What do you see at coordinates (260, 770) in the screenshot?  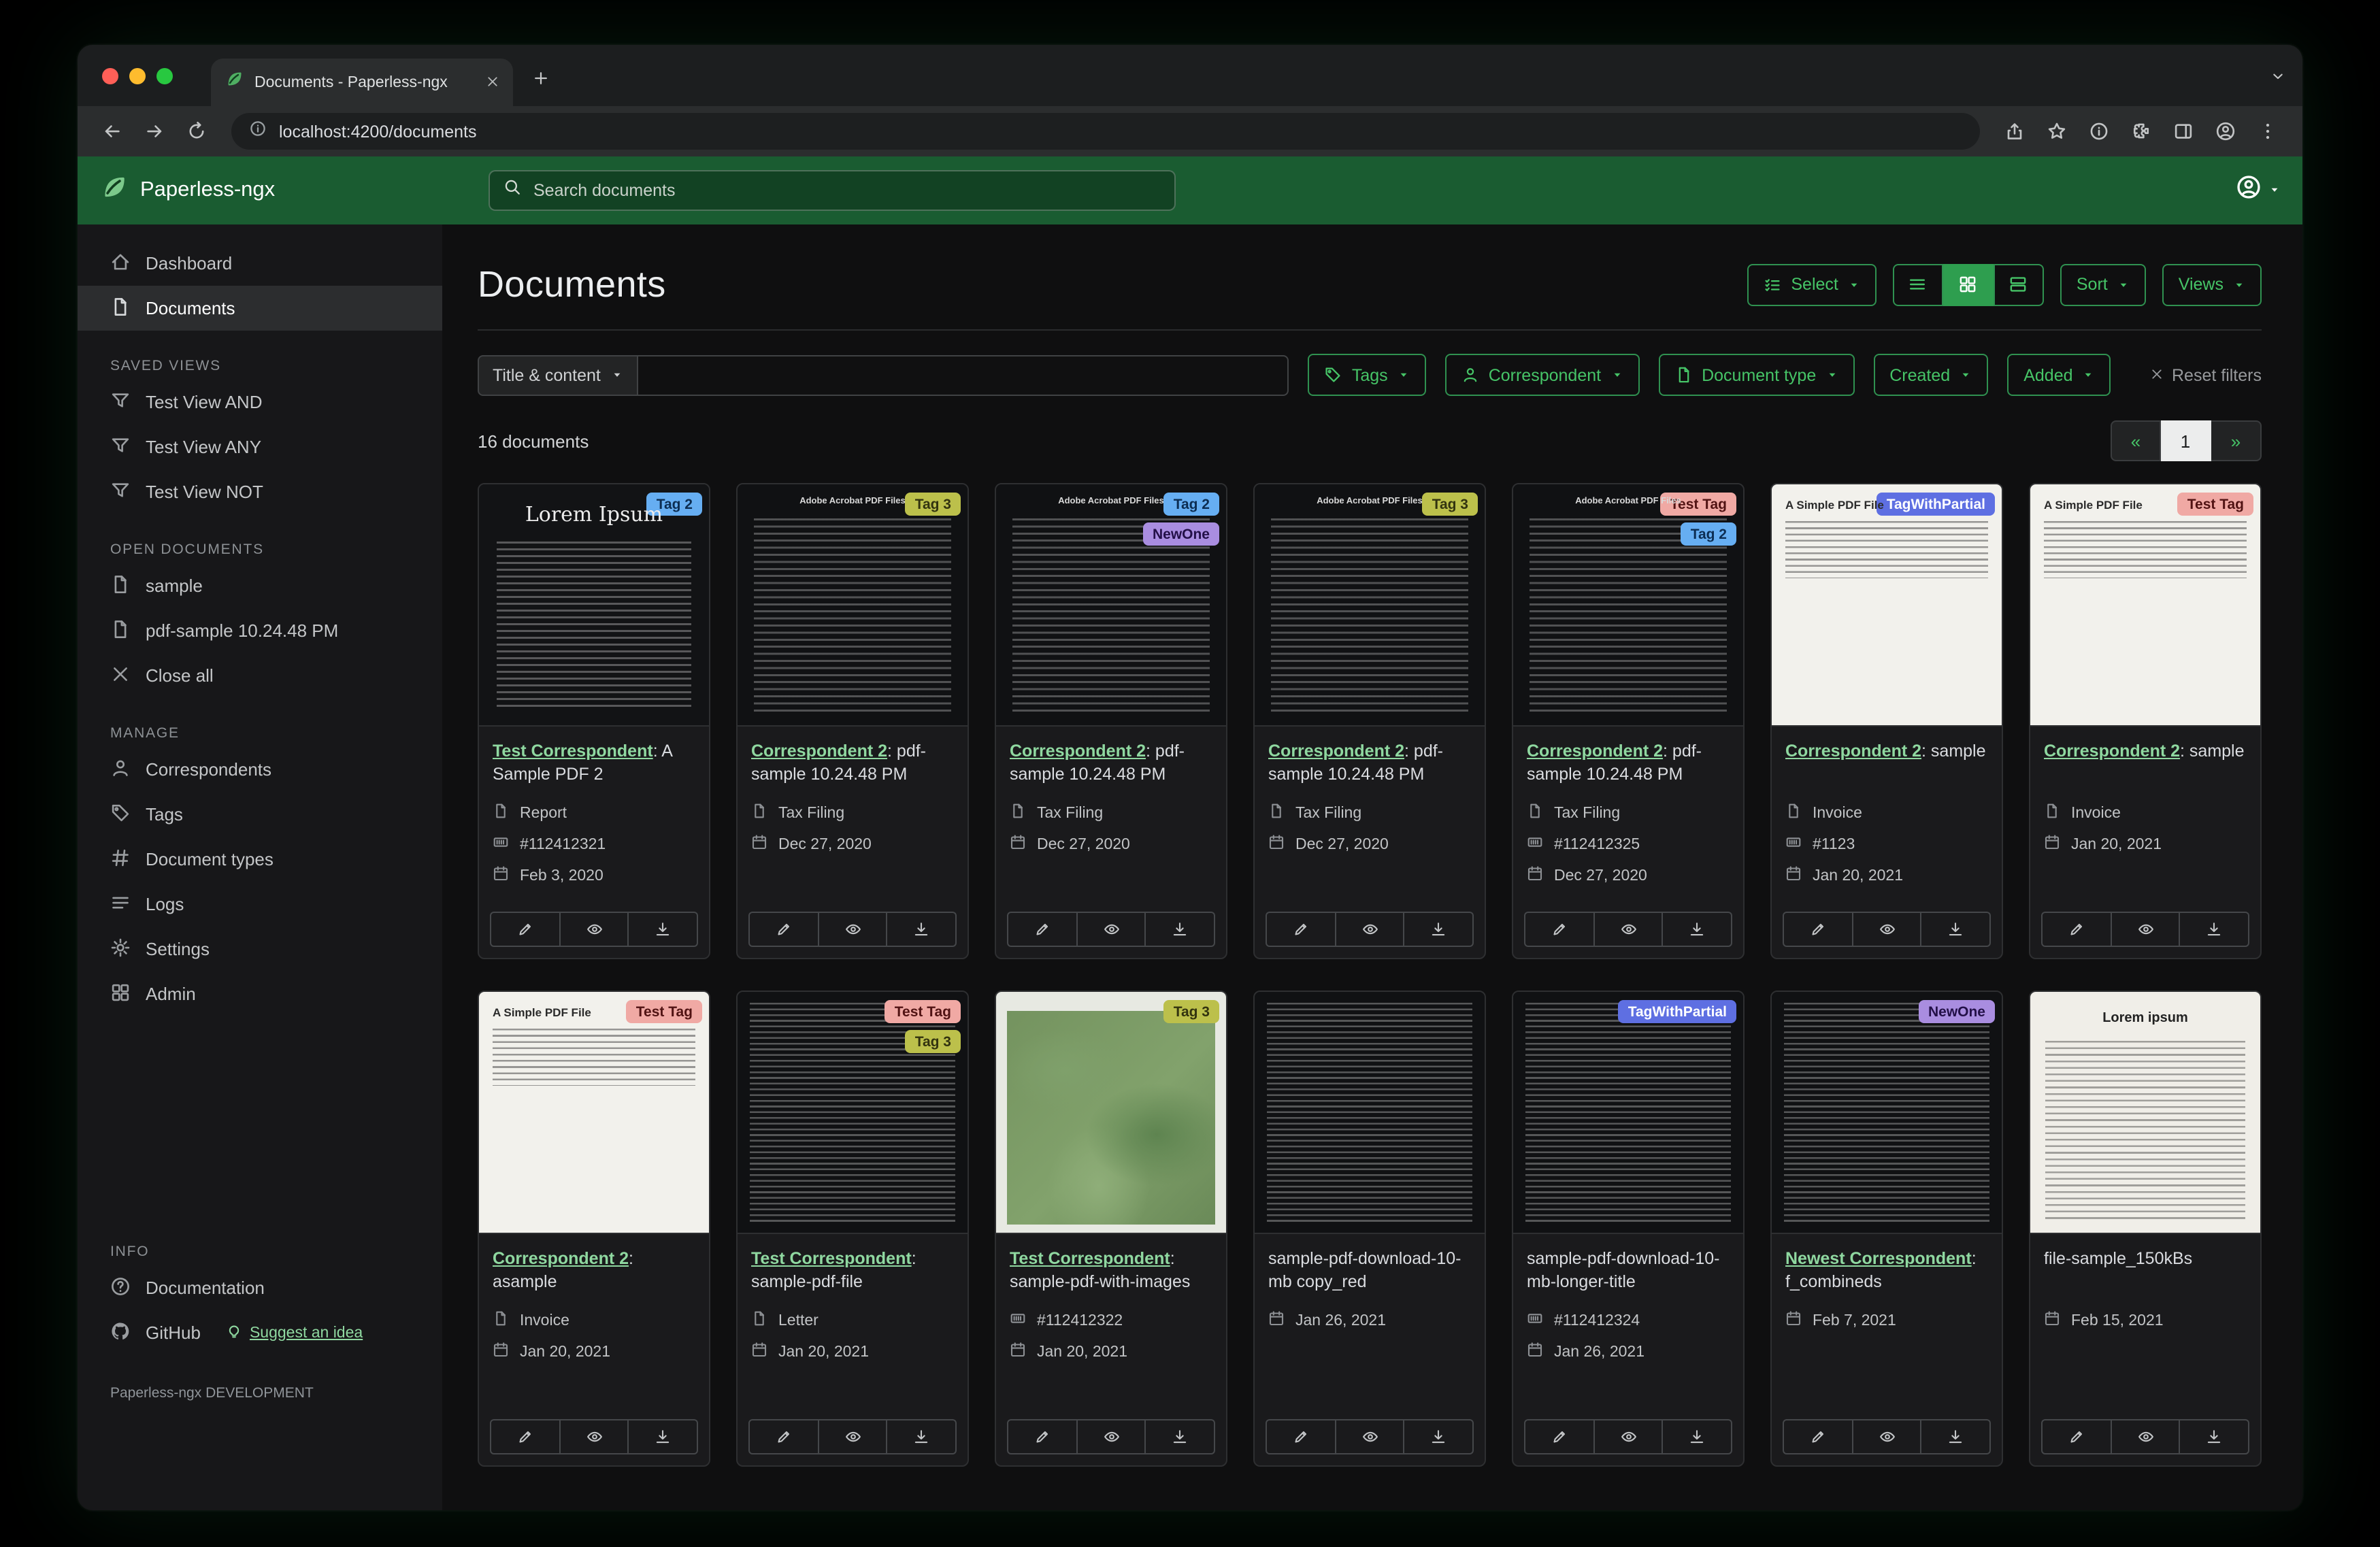 I see `sidebar-item-correspondents: Correspondents` at bounding box center [260, 770].